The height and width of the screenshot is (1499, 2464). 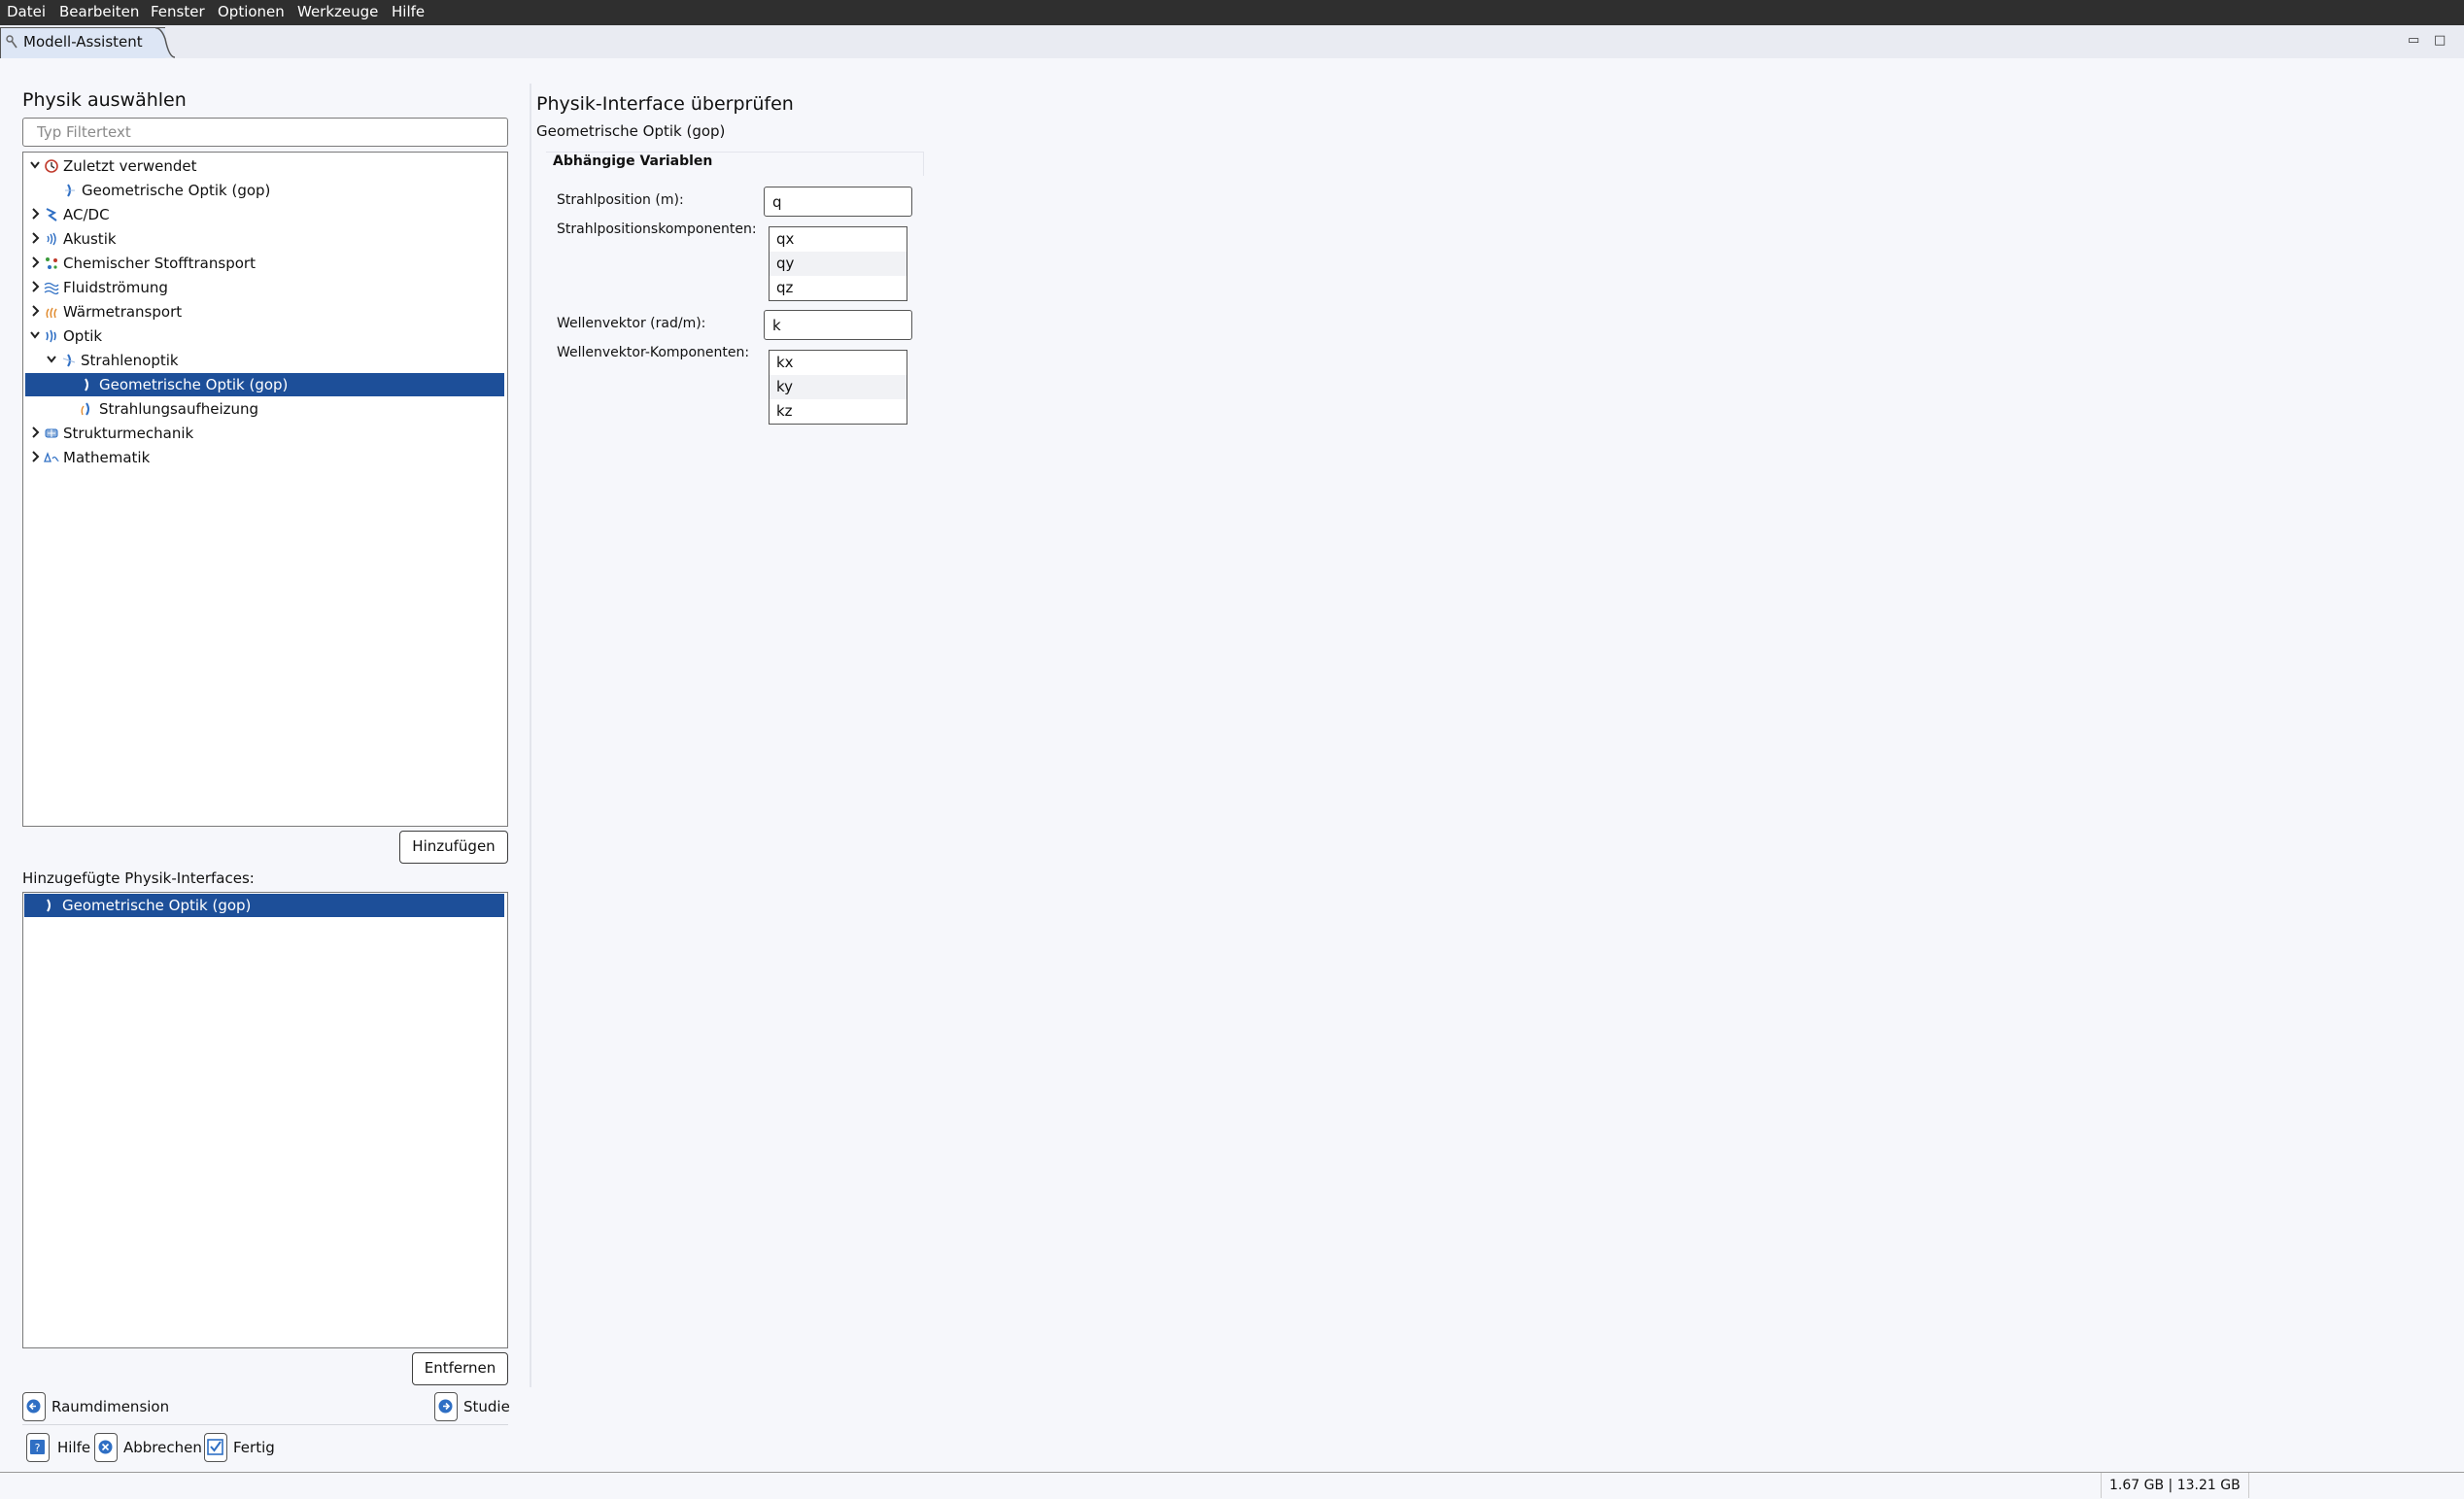 What do you see at coordinates (264, 263) in the screenshot?
I see `tree-item-chemical: Chemischer Stofftransport` at bounding box center [264, 263].